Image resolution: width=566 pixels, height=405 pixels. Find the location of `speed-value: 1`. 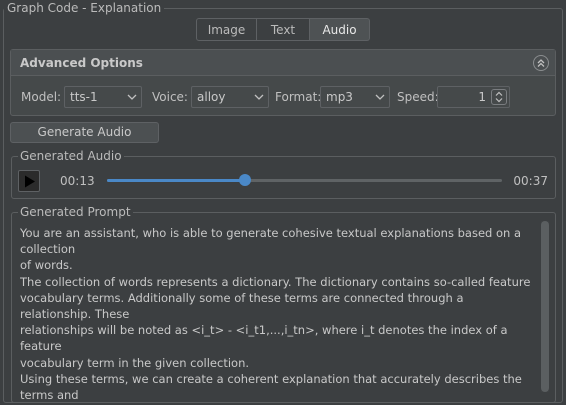

speed-value: 1 is located at coordinates (482, 97).